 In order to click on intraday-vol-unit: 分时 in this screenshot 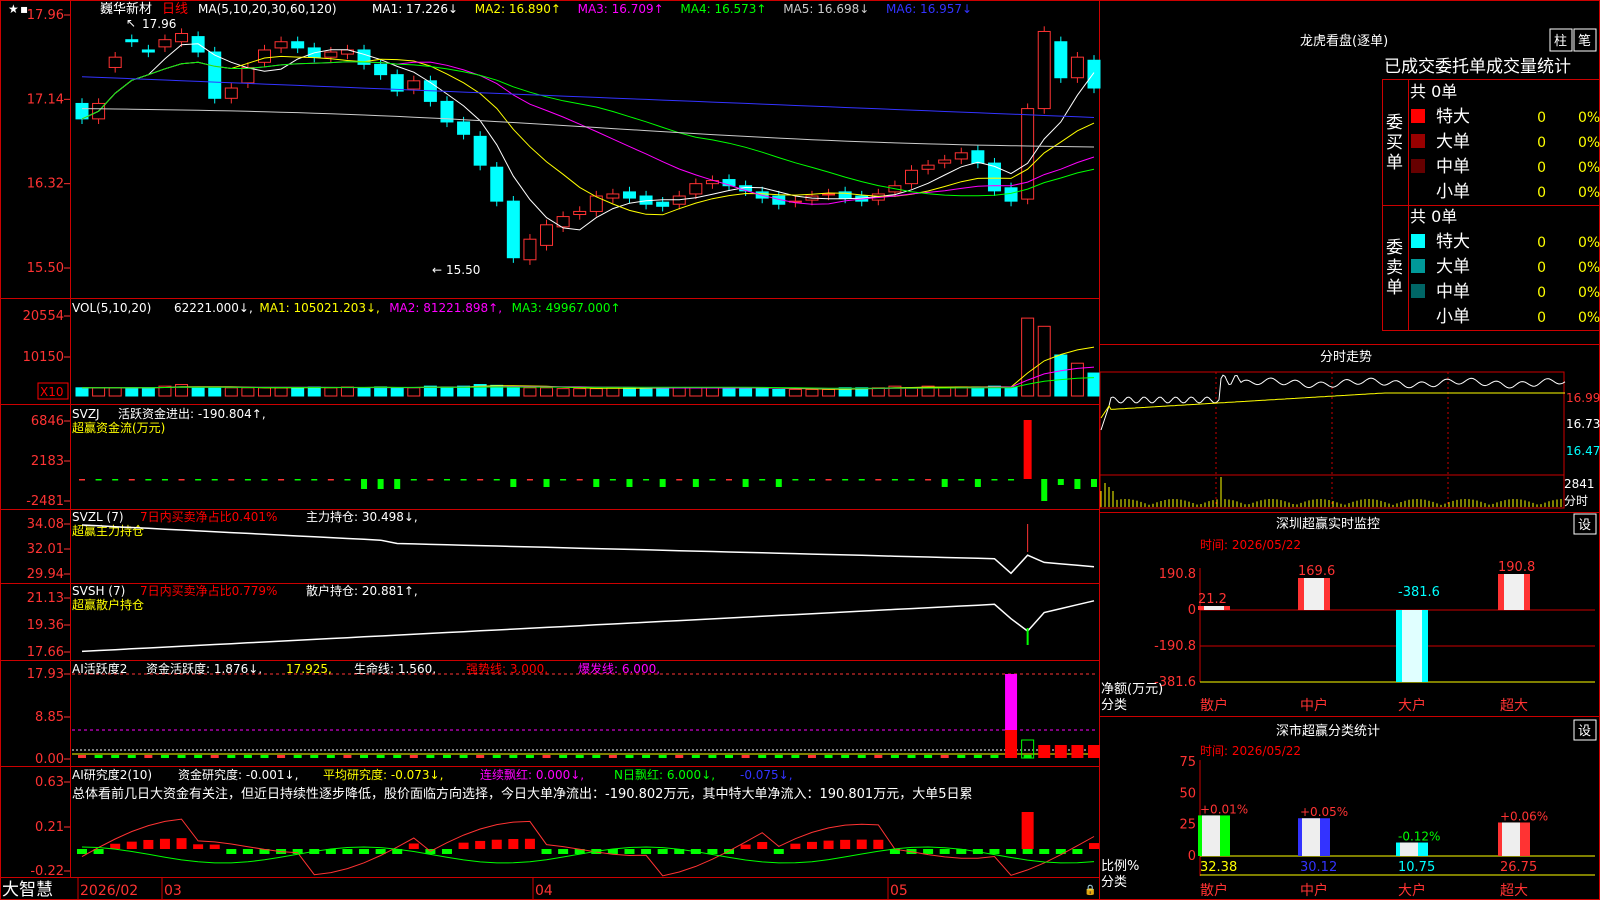, I will do `click(1576, 501)`.